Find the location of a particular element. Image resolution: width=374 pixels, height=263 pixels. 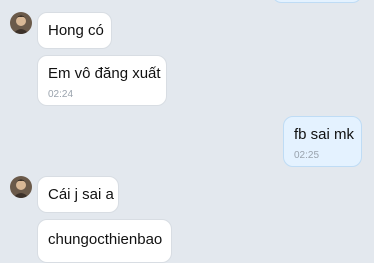

message-bubble-outgoing: fb sai mk 02:25 is located at coordinates (322, 141).